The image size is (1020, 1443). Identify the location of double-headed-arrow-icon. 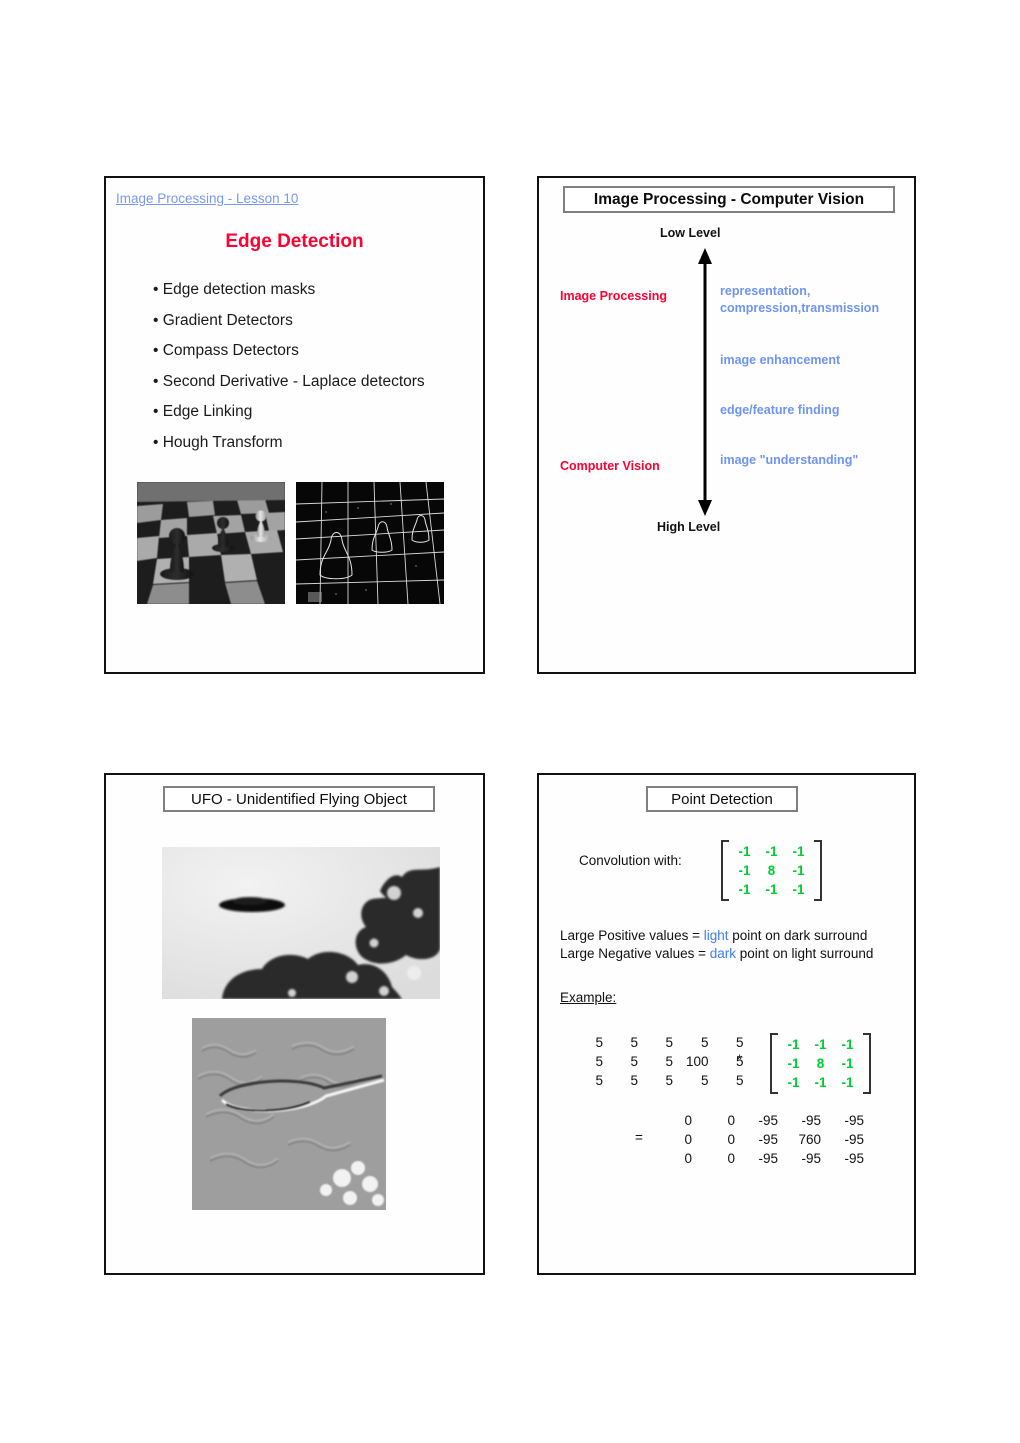
(705, 382).